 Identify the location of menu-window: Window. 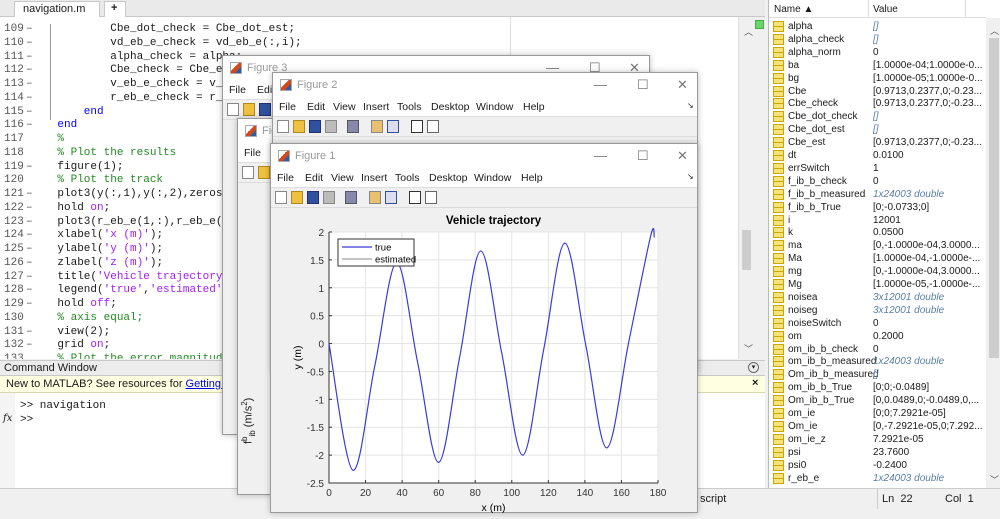
(492, 178).